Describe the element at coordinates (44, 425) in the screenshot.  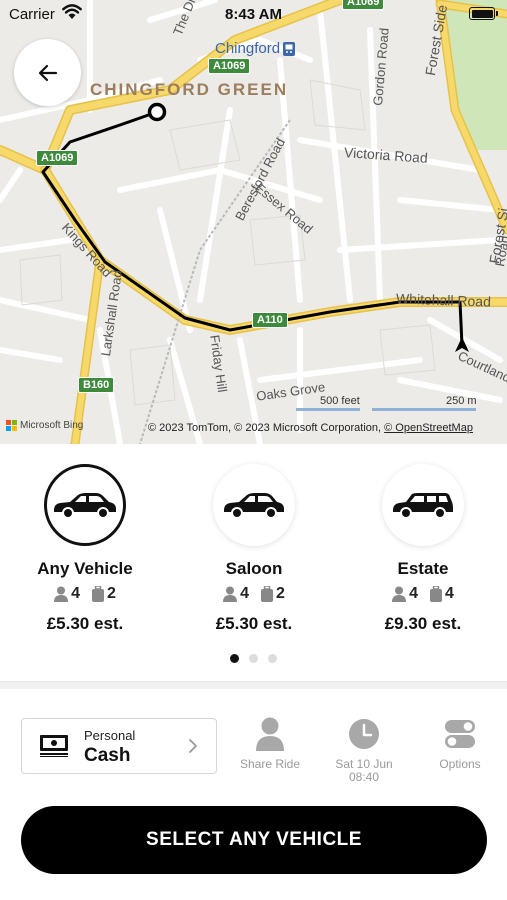
I see `map-provider: Microsoft Bing` at that location.